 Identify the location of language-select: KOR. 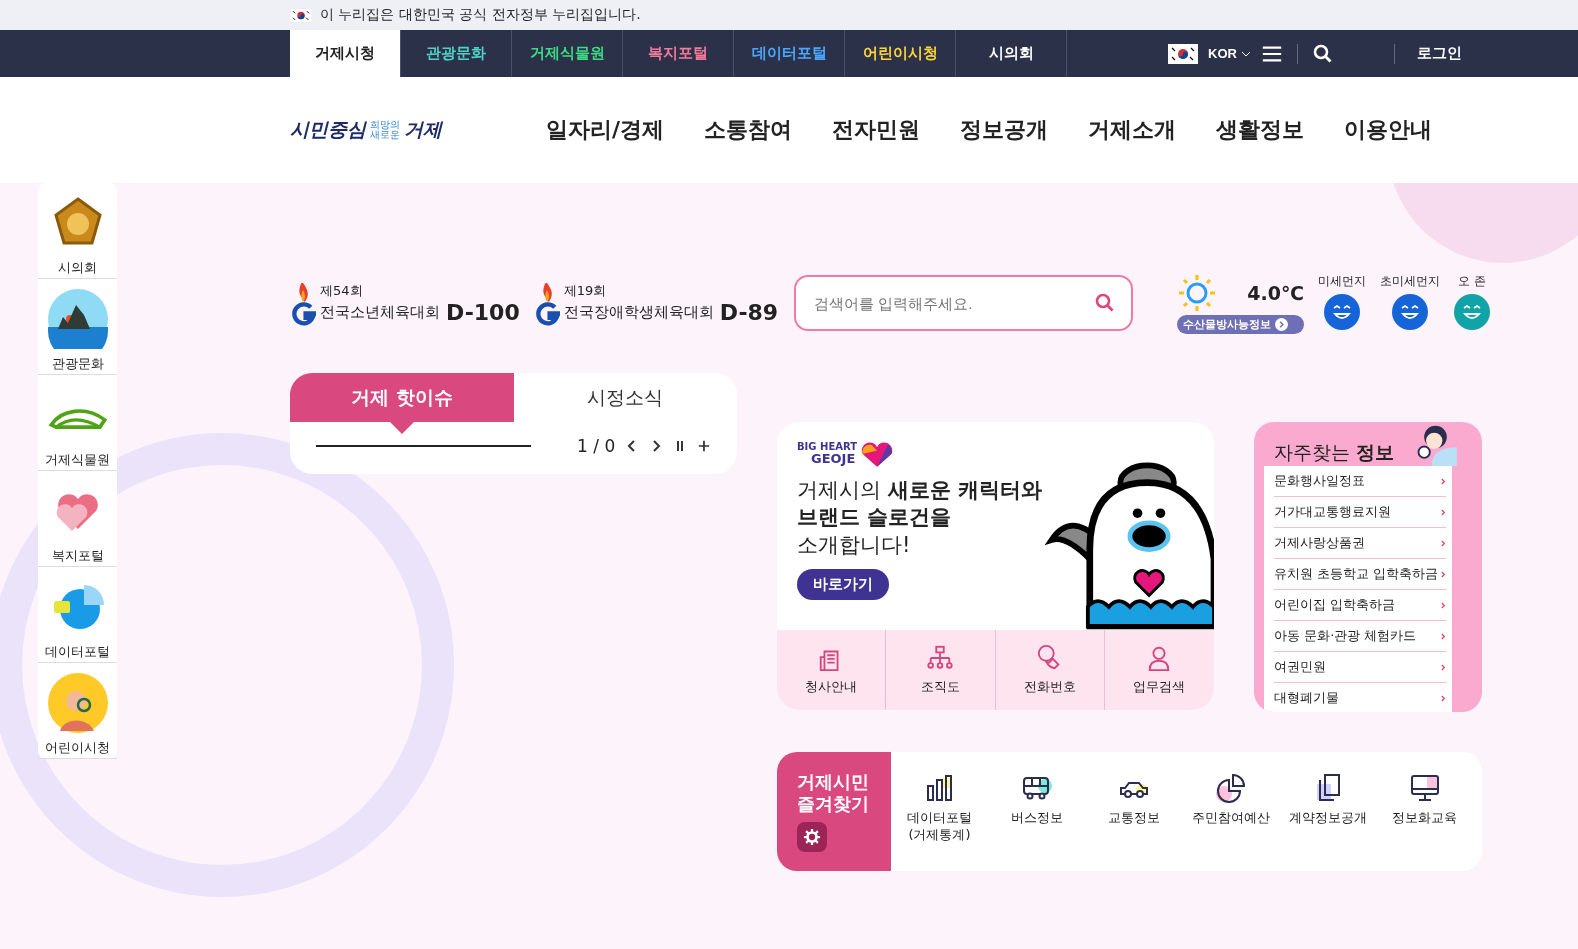
(1229, 53).